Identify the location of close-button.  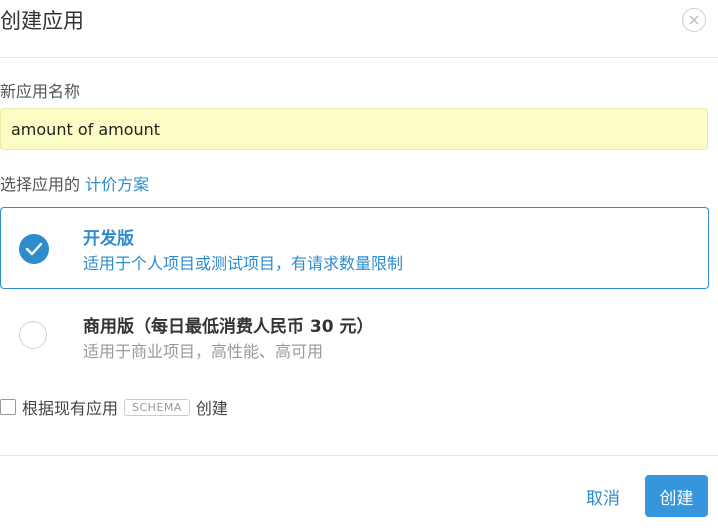
(694, 20).